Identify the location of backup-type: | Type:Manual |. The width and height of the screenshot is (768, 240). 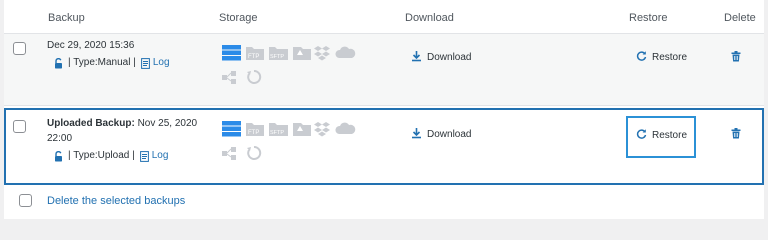
(102, 62).